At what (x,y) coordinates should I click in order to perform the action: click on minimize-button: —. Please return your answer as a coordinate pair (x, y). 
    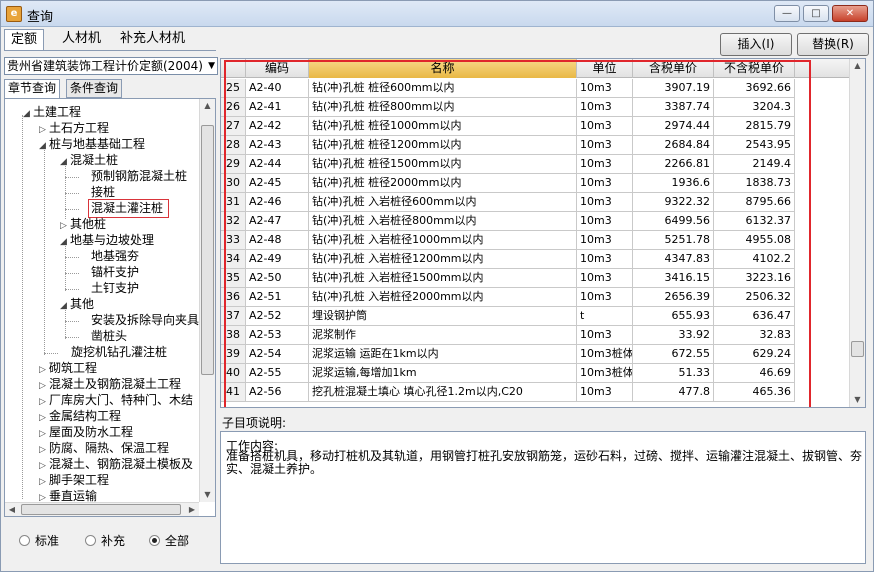
    Looking at the image, I should click on (787, 13).